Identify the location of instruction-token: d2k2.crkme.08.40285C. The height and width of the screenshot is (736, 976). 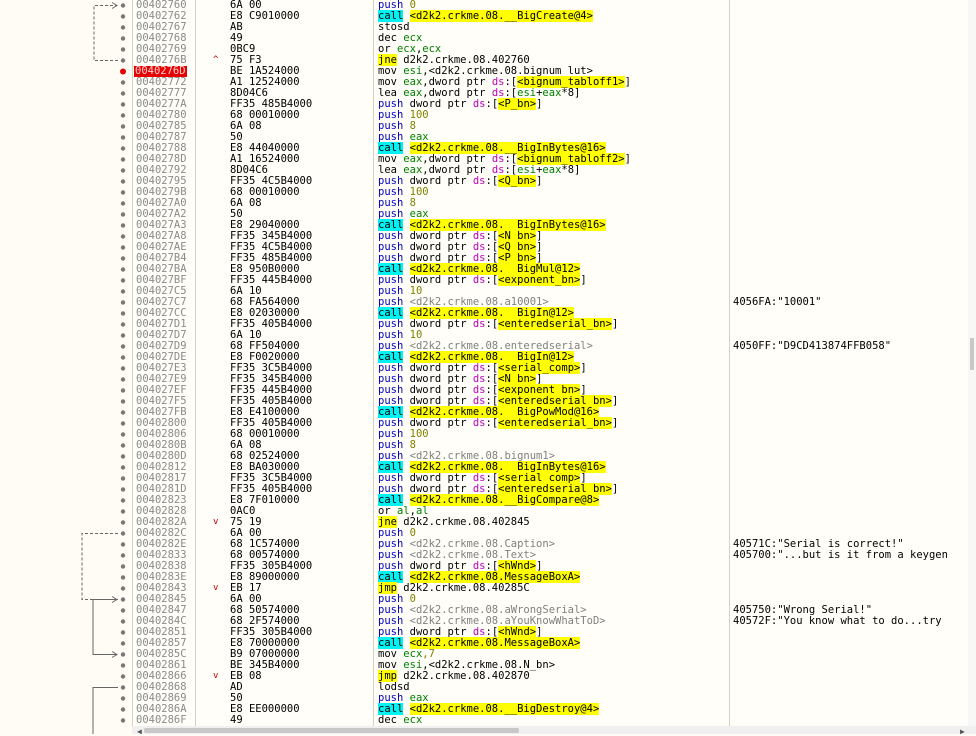
(463, 588).